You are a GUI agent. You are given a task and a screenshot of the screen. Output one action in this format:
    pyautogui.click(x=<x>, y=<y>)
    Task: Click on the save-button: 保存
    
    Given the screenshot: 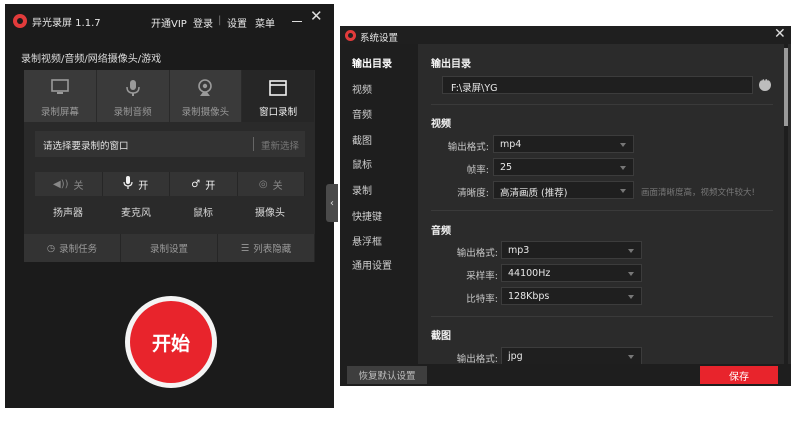 What is the action you would take?
    pyautogui.click(x=739, y=375)
    